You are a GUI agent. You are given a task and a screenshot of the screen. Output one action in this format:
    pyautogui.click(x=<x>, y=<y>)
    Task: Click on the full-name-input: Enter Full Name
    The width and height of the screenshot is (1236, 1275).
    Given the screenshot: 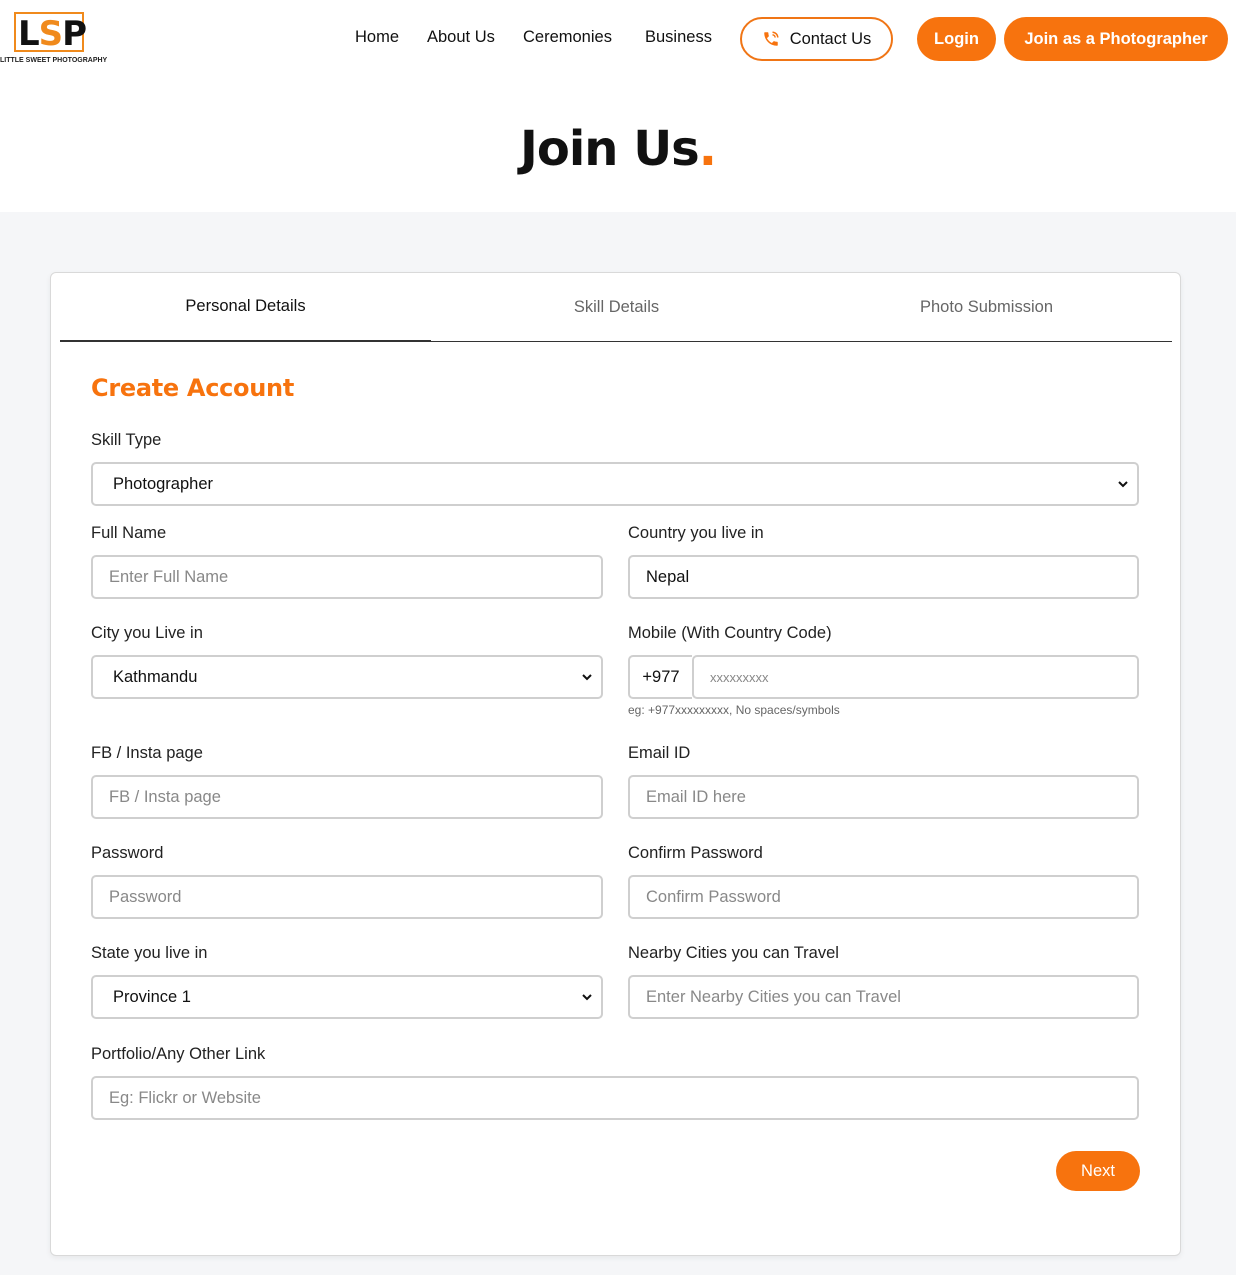 What is the action you would take?
    pyautogui.click(x=347, y=577)
    